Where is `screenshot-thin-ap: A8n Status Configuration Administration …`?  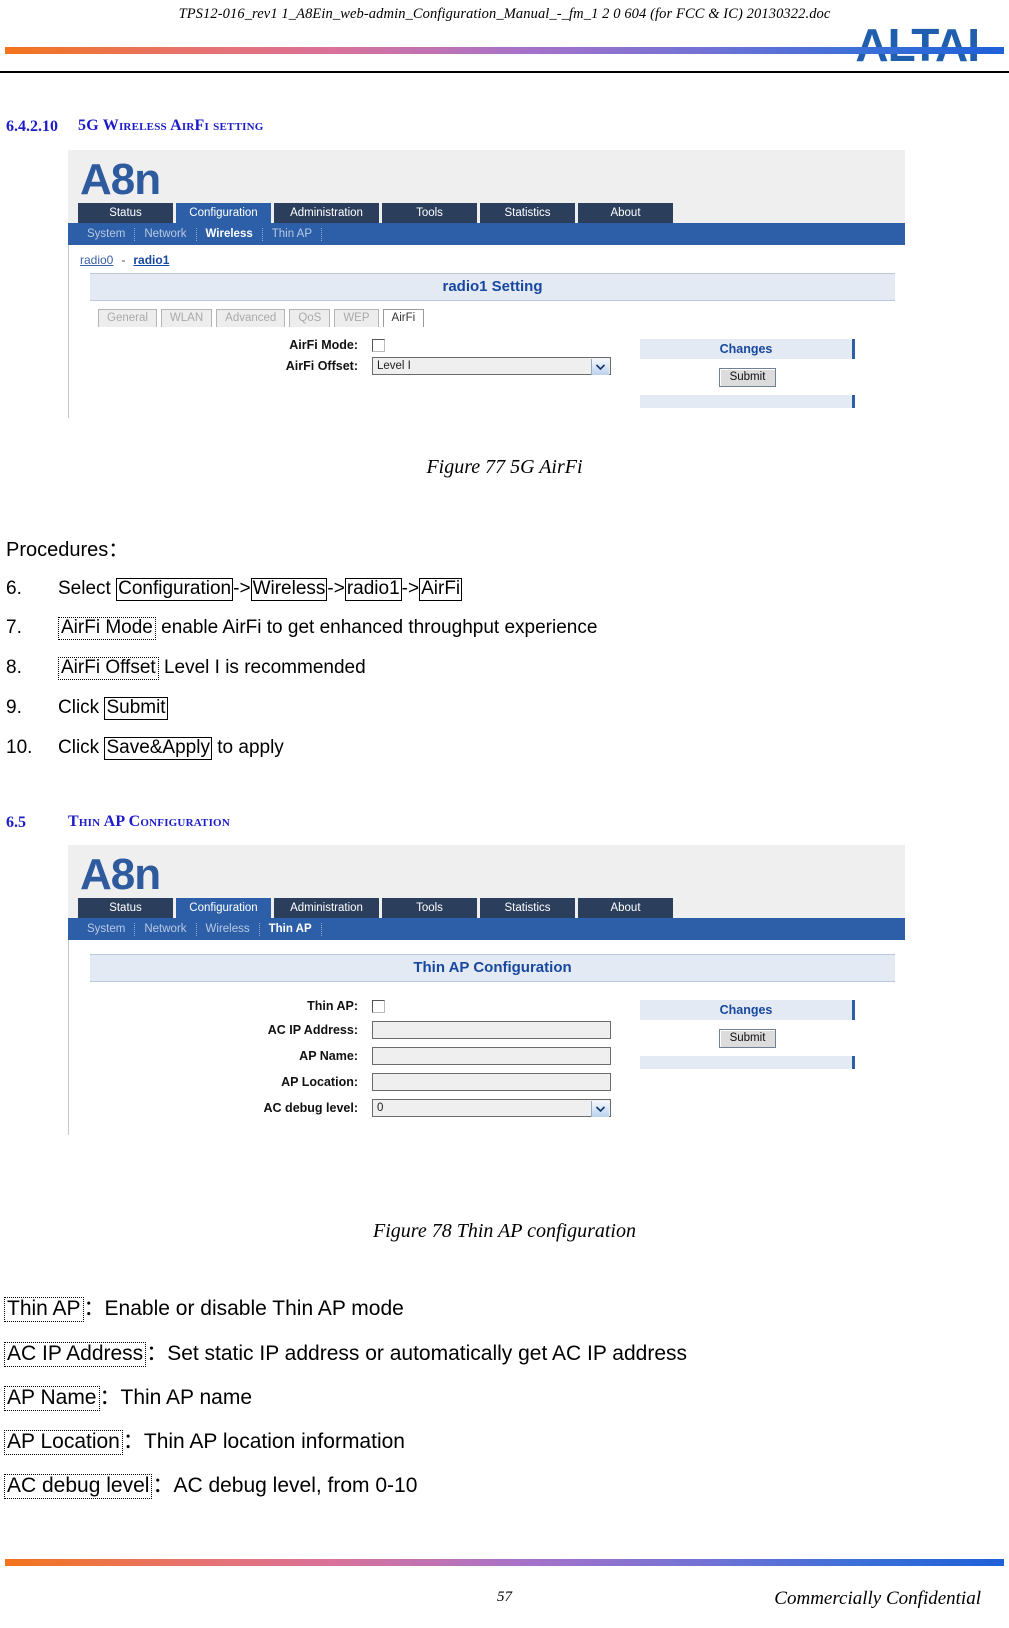 screenshot-thin-ap: A8n Status Configuration Administration … is located at coordinates (486, 990).